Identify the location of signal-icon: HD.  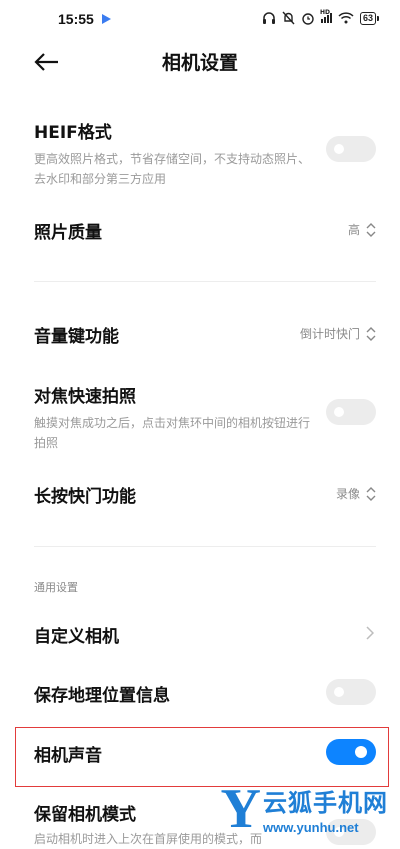
(326, 16).